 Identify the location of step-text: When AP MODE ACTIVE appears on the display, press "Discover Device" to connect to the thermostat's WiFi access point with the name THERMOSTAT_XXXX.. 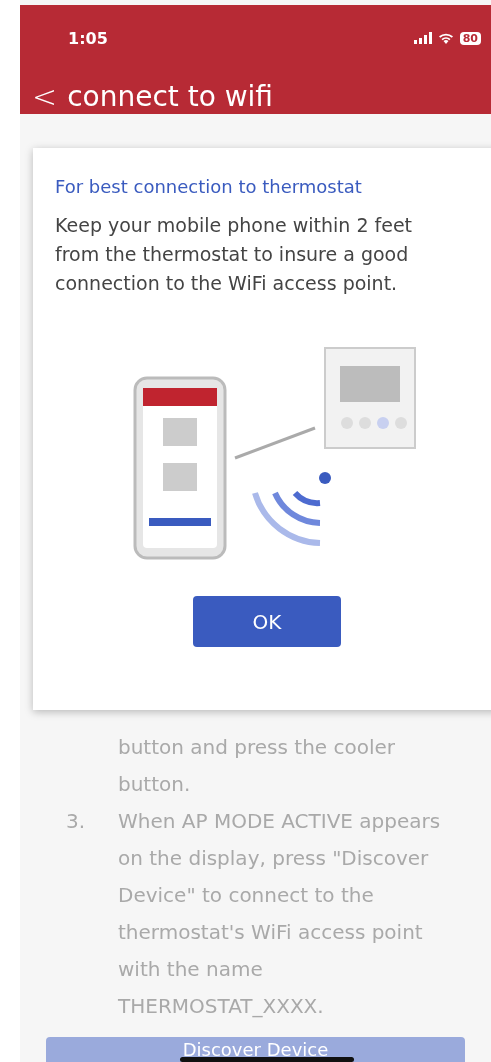
(280, 914).